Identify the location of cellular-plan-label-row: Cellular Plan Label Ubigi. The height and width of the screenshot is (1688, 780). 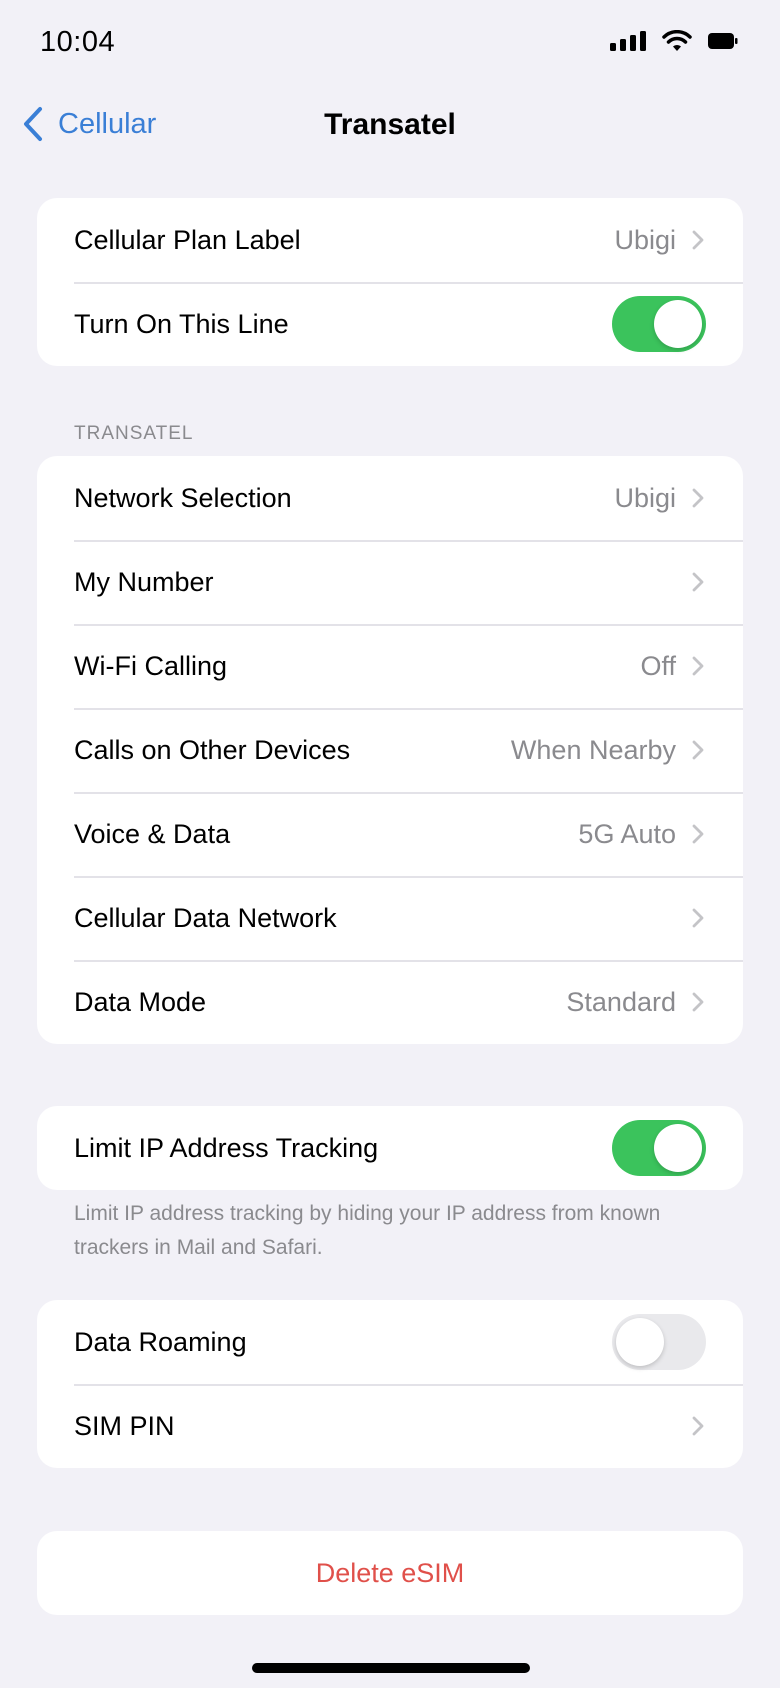
(390, 240).